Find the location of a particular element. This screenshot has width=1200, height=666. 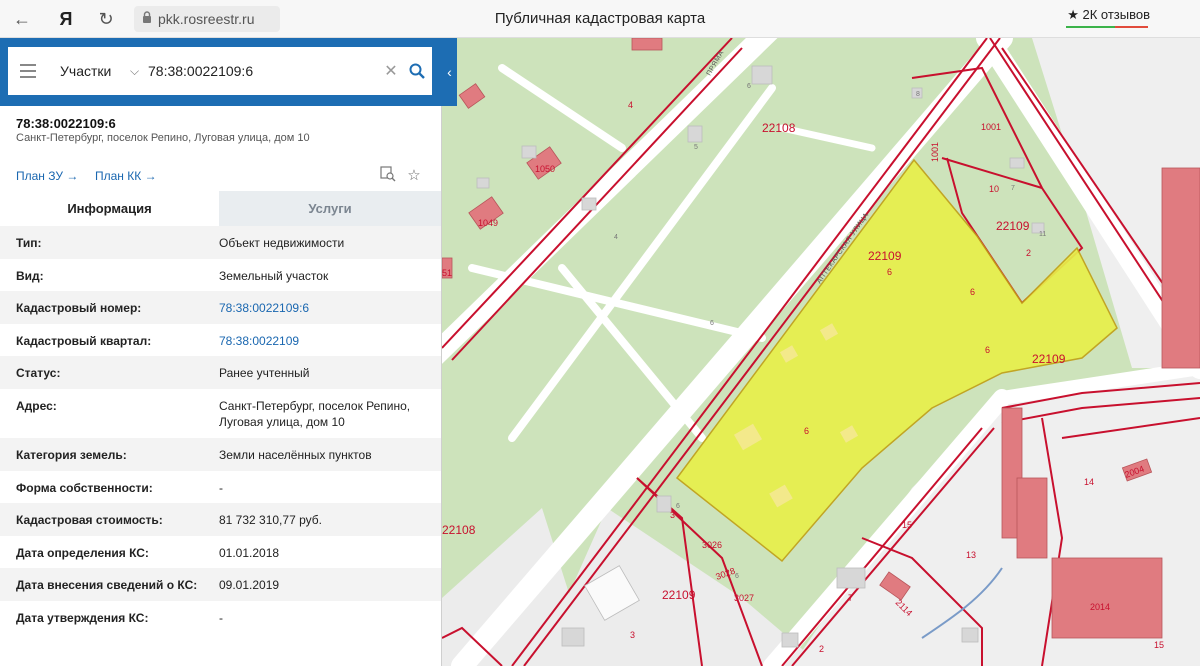

collapse-panel-icon: ‹ is located at coordinates (449, 72).